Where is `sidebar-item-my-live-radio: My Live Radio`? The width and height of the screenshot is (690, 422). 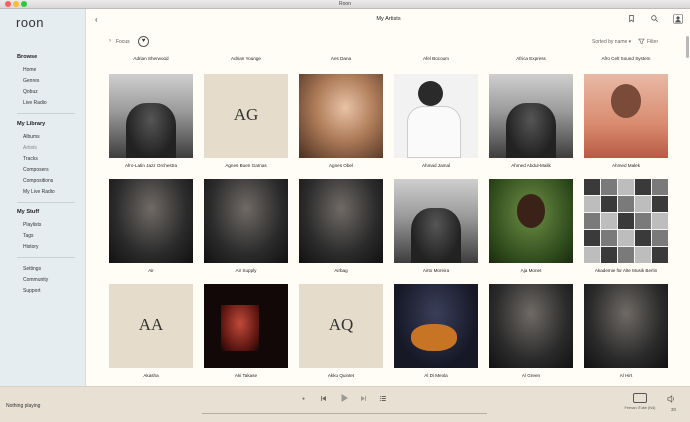
sidebar-item-my-live-radio: My Live Radio is located at coordinates (39, 192).